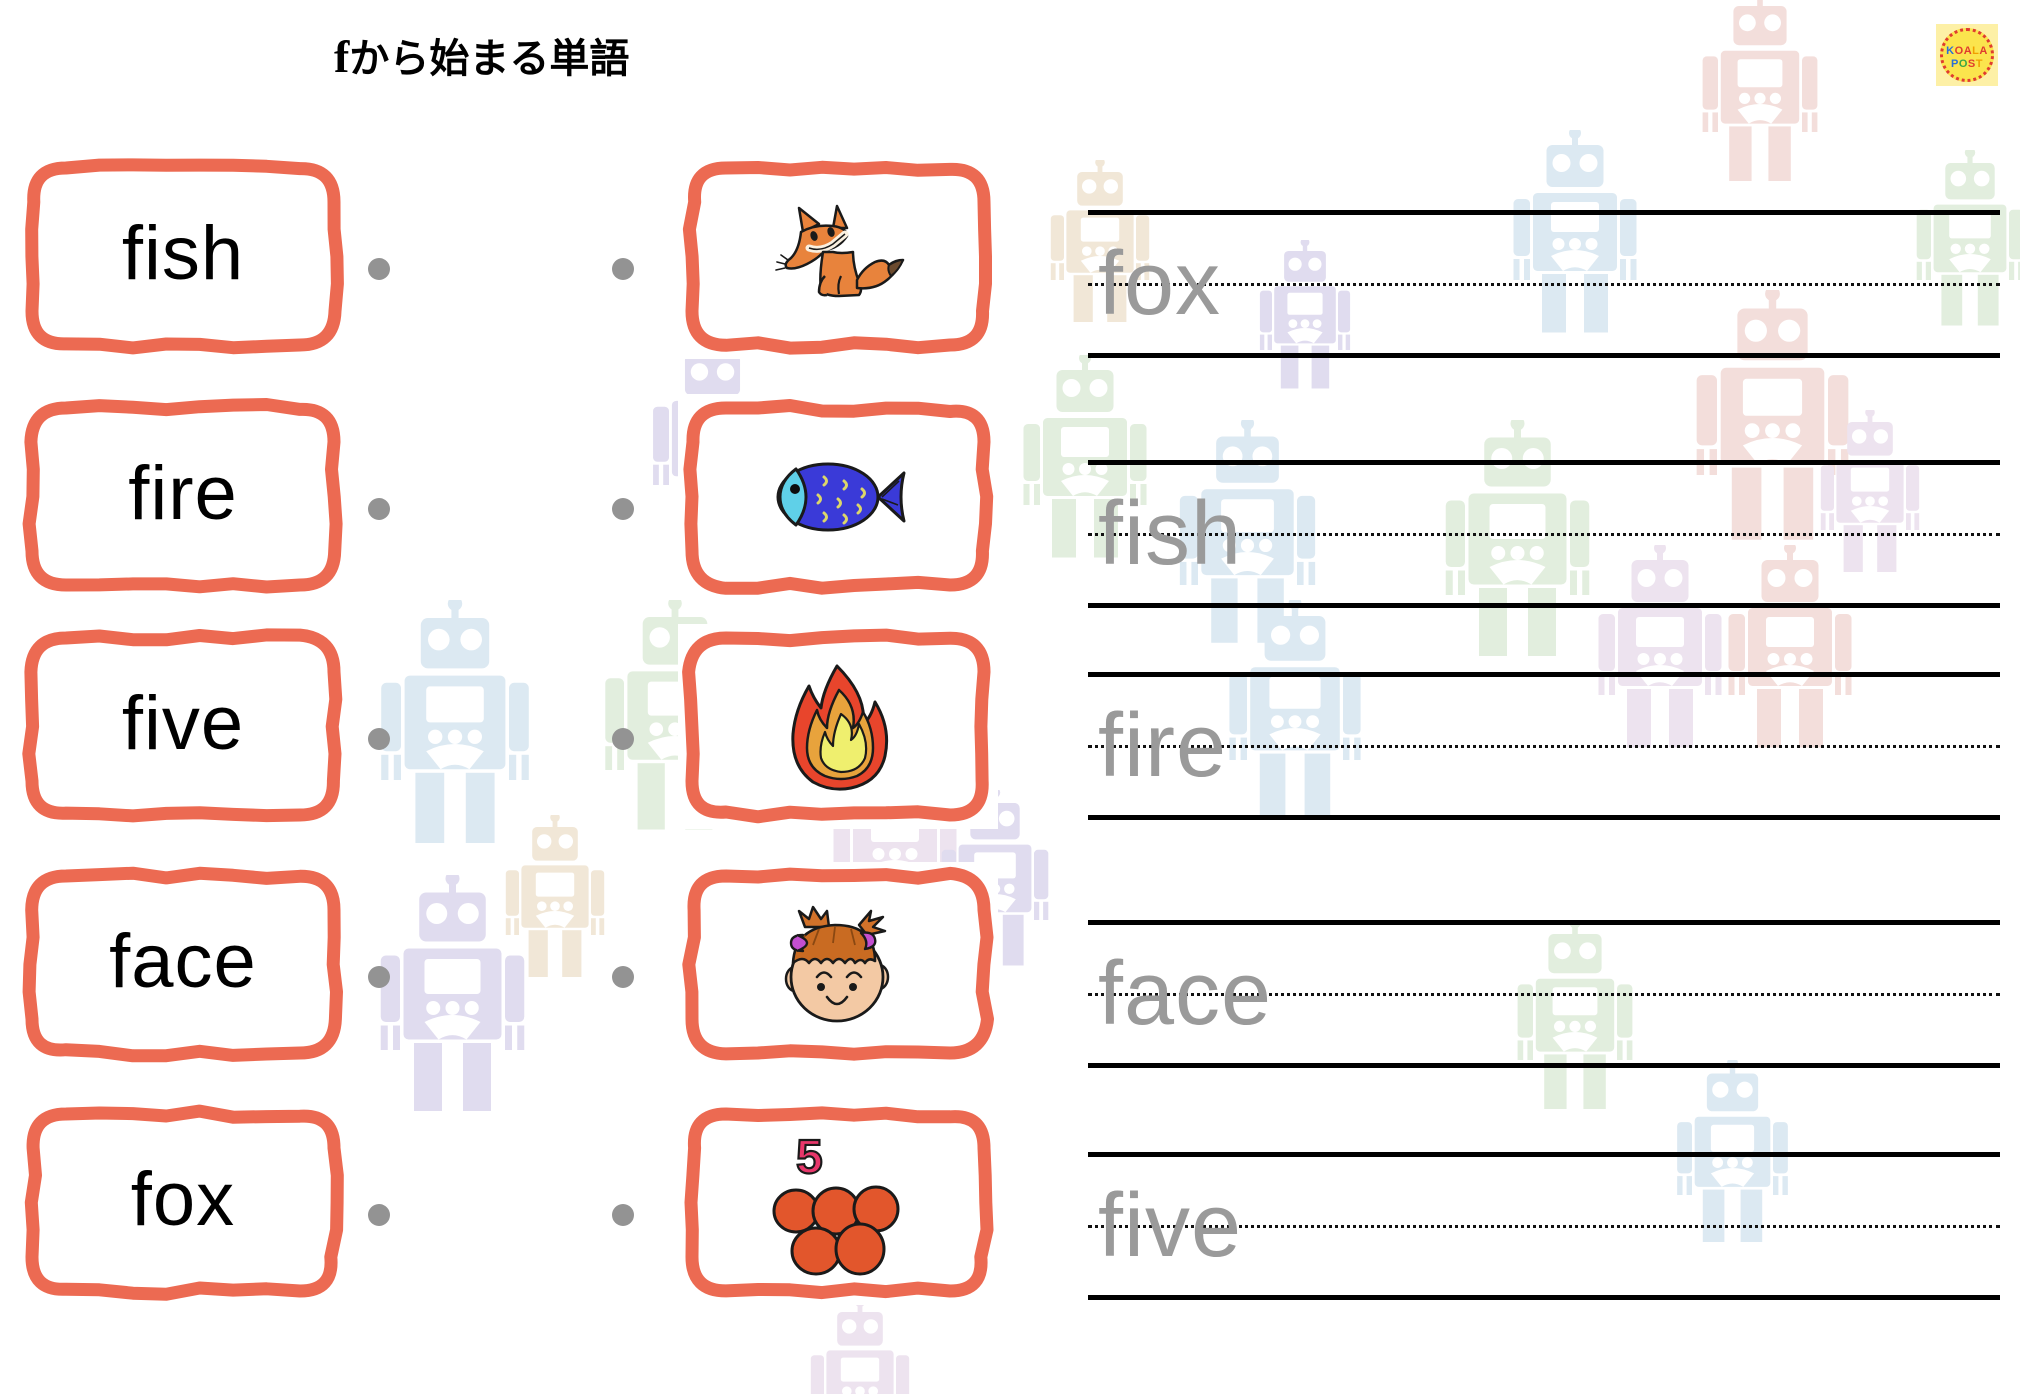 The image size is (2020, 1394). Describe the element at coordinates (183, 493) in the screenshot. I see `word-label: fire` at that location.